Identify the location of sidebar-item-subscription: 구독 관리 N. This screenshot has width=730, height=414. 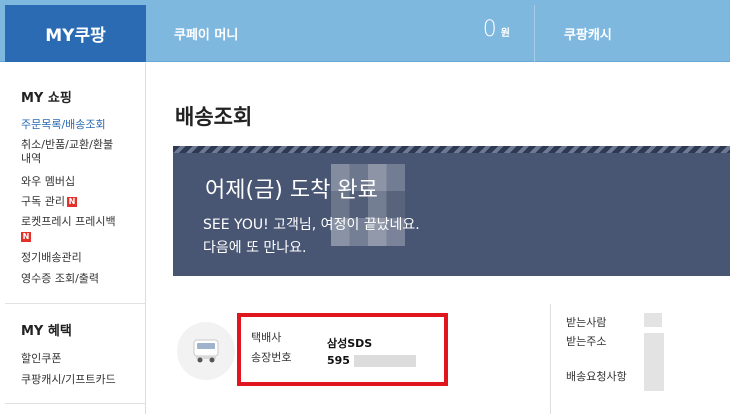
(41, 202).